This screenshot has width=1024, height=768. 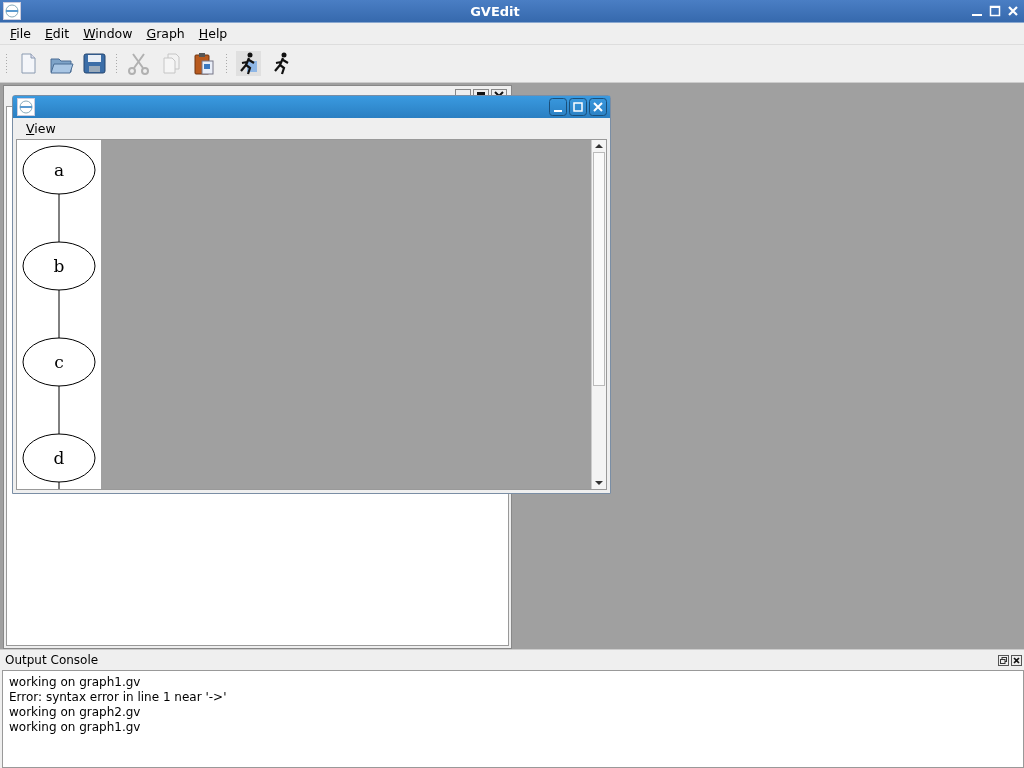 I want to click on menu-item: Window, so click(x=108, y=33).